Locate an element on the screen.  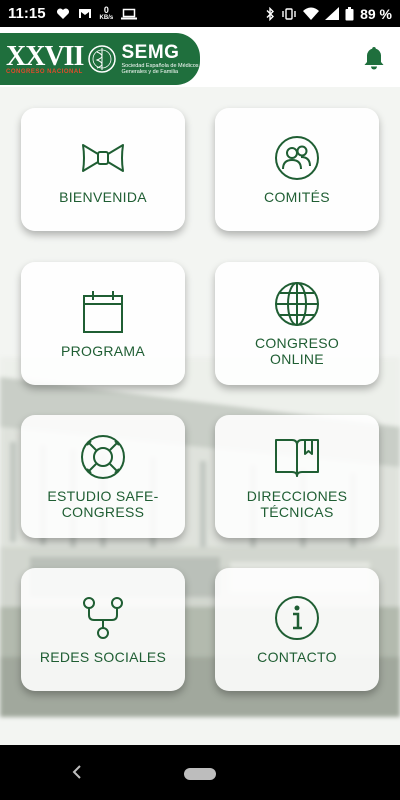
tile-programa: PROGRAMA is located at coordinates (103, 323).